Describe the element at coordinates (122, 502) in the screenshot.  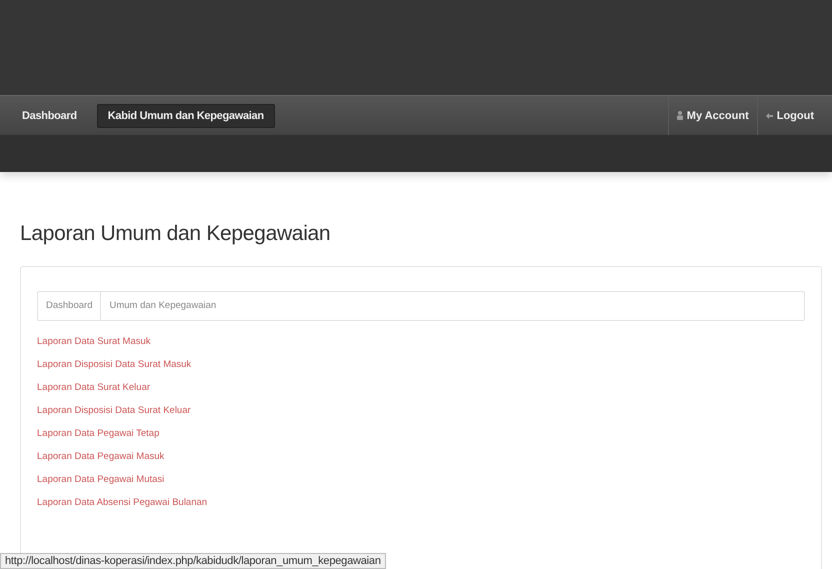
I see `report-link: Laporan Data Absensi Pegawai Bulanan` at that location.